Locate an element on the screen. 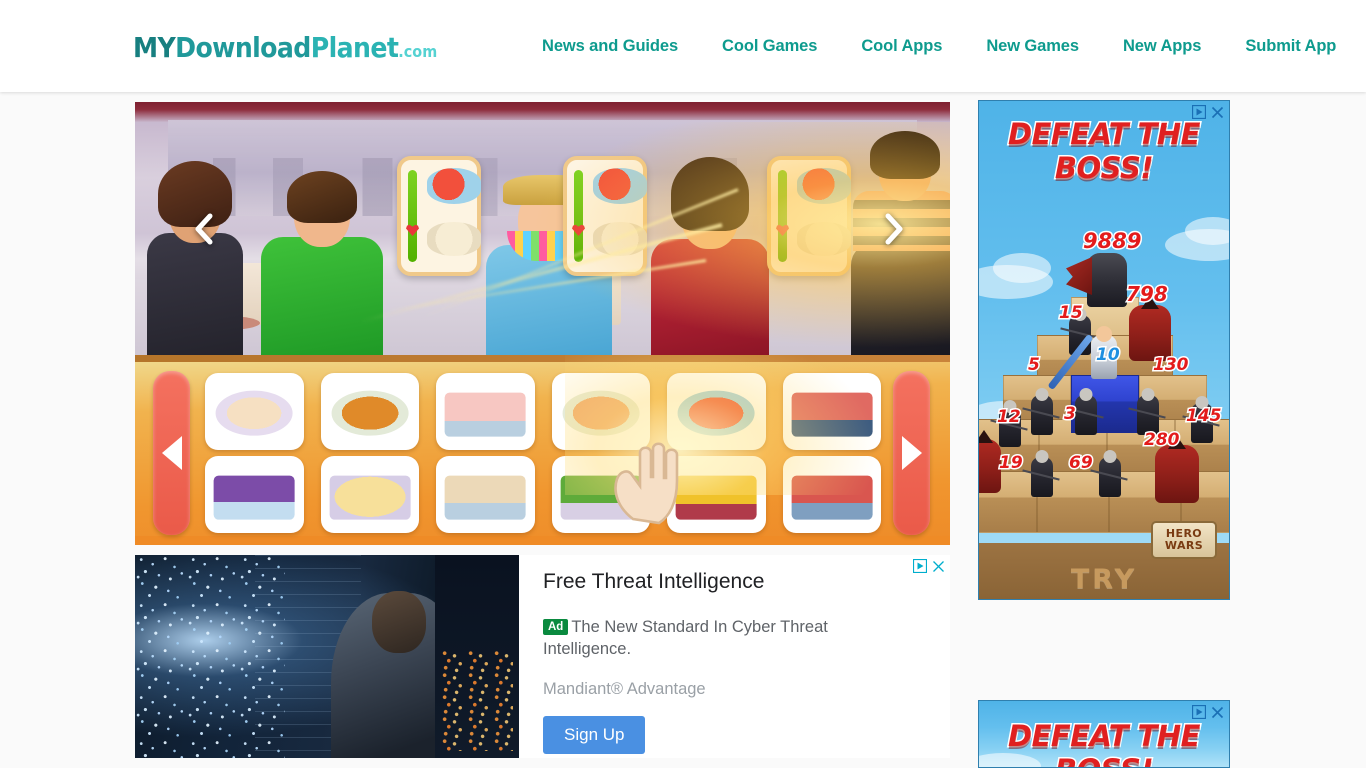 Image resolution: width=1366 pixels, height=768 pixels. enemy-power-number: 10 is located at coordinates (1108, 355).